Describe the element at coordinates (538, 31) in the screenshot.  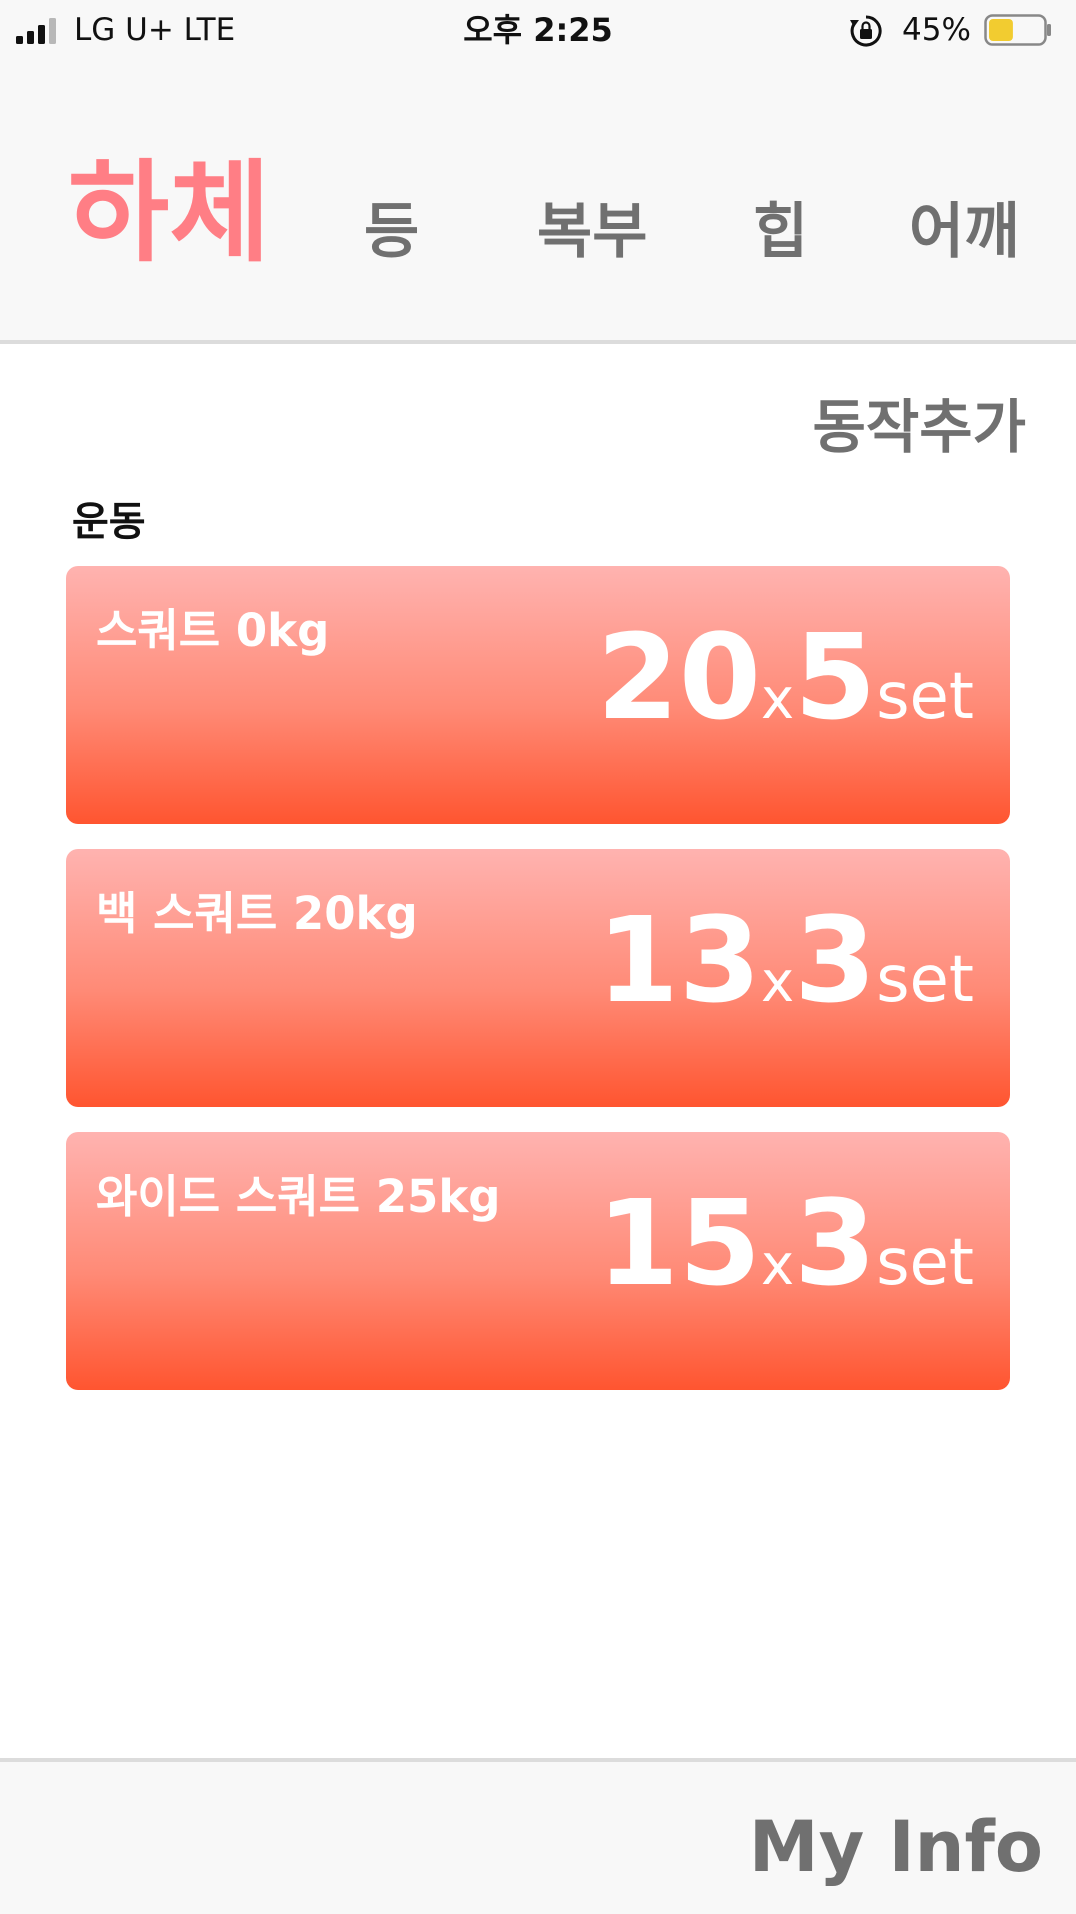
I see `status-bar: LG U+ LTE 오후 2:25 45%` at that location.